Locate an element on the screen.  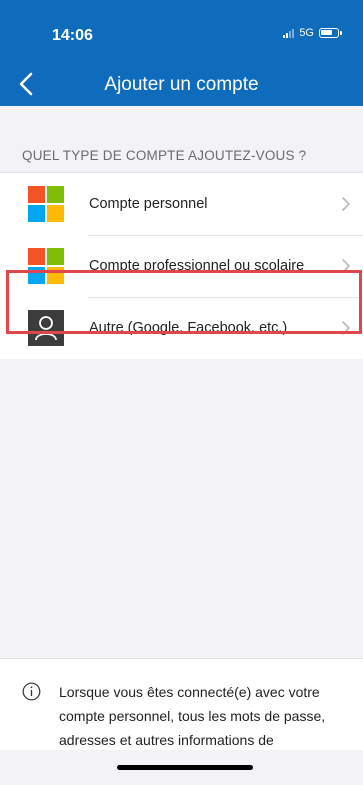
account-option-work-school: Compte professionnel ou scolaire is located at coordinates (181, 266).